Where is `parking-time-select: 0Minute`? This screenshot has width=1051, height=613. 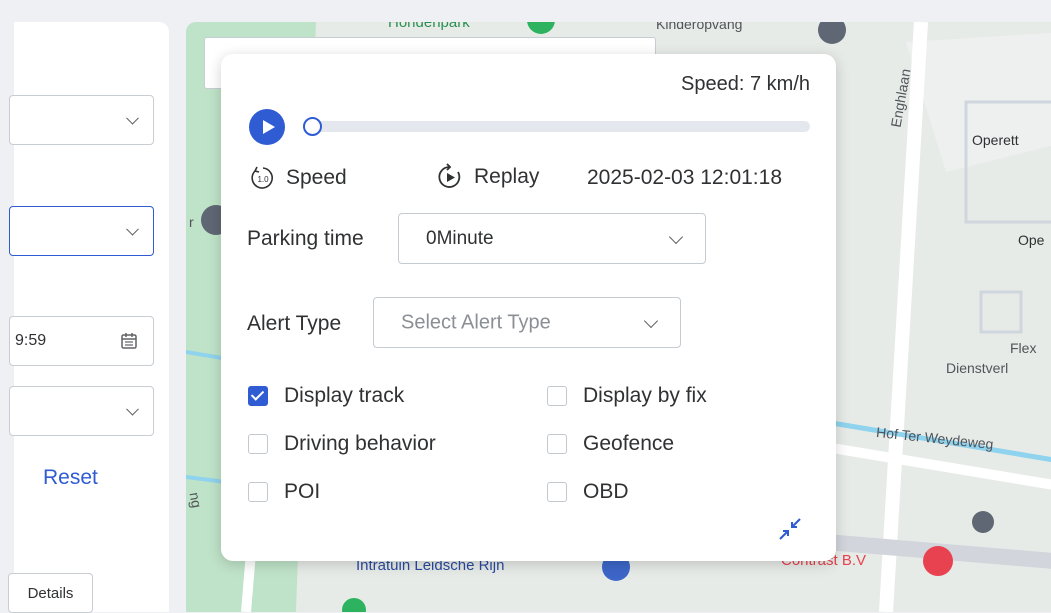 parking-time-select: 0Minute is located at coordinates (552, 238).